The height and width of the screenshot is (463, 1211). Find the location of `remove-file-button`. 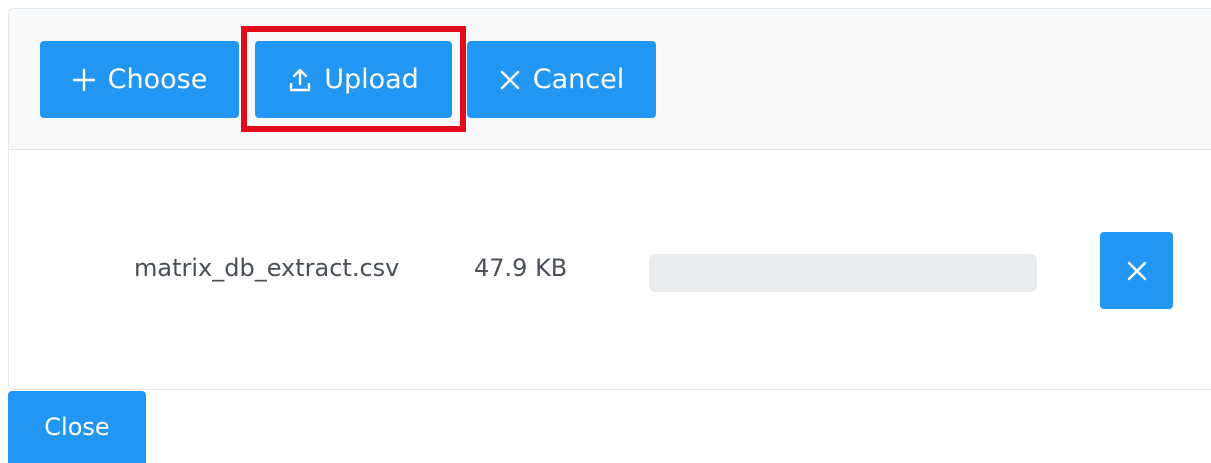

remove-file-button is located at coordinates (1136, 270).